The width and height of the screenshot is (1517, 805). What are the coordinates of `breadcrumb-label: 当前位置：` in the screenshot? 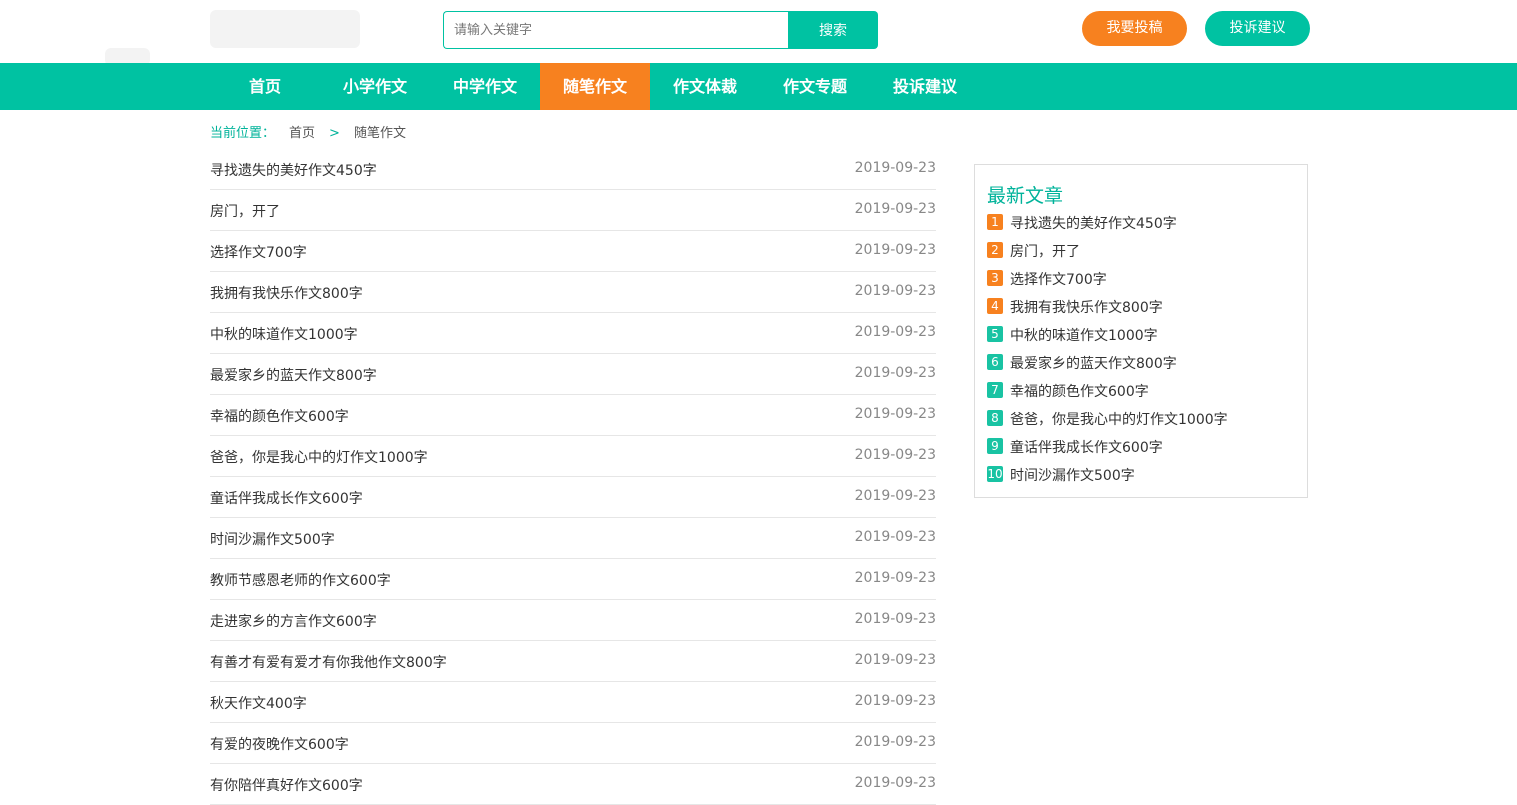 It's located at (243, 133).